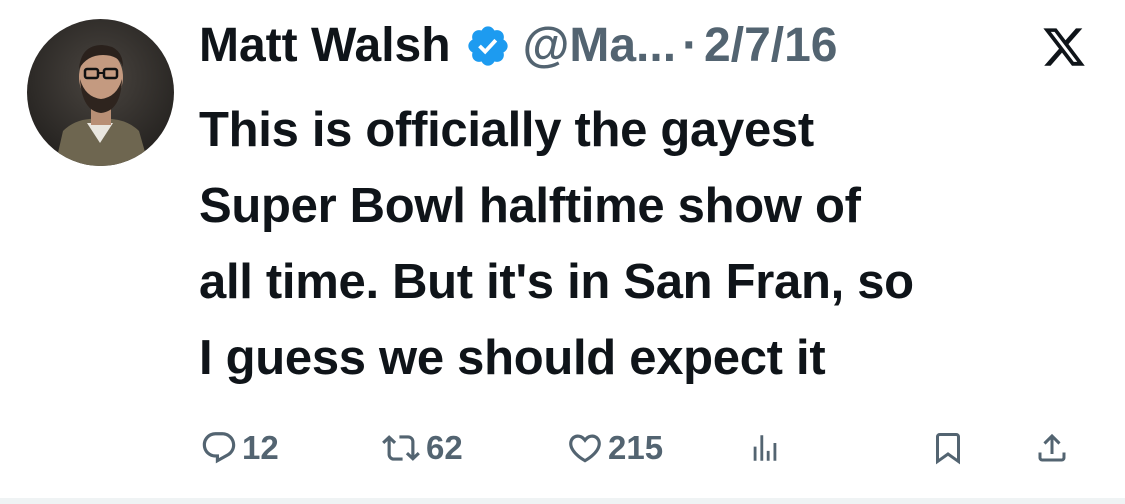 Image resolution: width=1125 pixels, height=504 pixels. I want to click on action-bar: 12 62 215, so click(645, 448).